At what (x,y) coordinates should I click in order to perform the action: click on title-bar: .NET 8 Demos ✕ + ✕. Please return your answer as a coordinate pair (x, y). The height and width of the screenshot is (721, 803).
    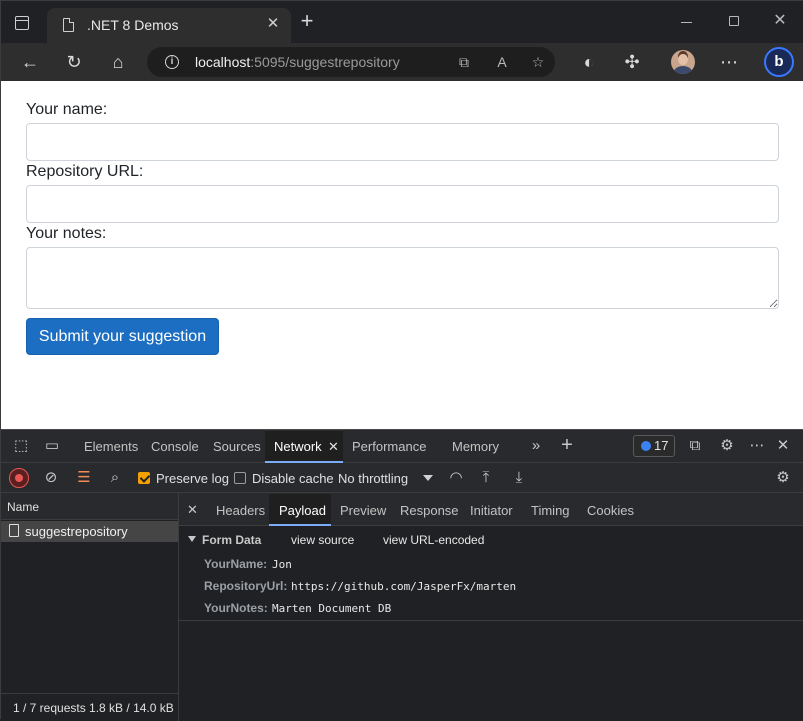
    Looking at the image, I should click on (402, 22).